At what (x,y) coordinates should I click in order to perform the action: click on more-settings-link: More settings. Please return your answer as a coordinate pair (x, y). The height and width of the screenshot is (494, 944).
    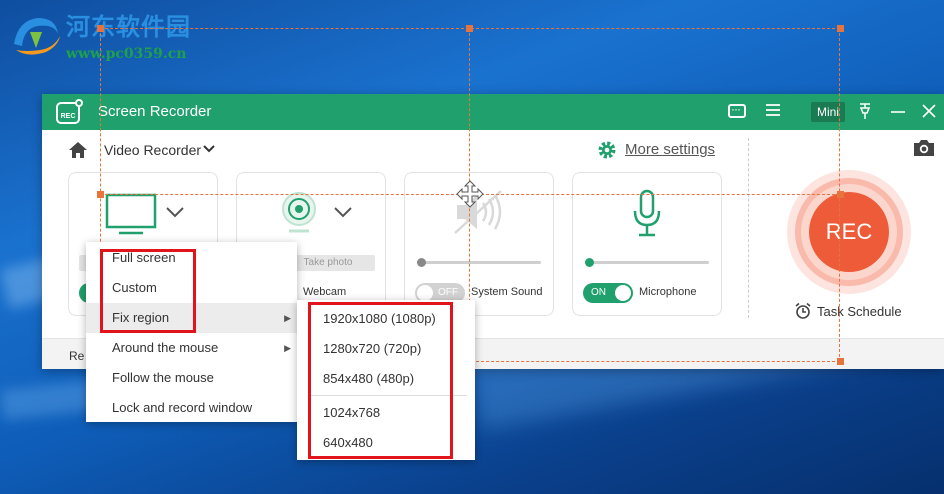
    Looking at the image, I should click on (670, 149).